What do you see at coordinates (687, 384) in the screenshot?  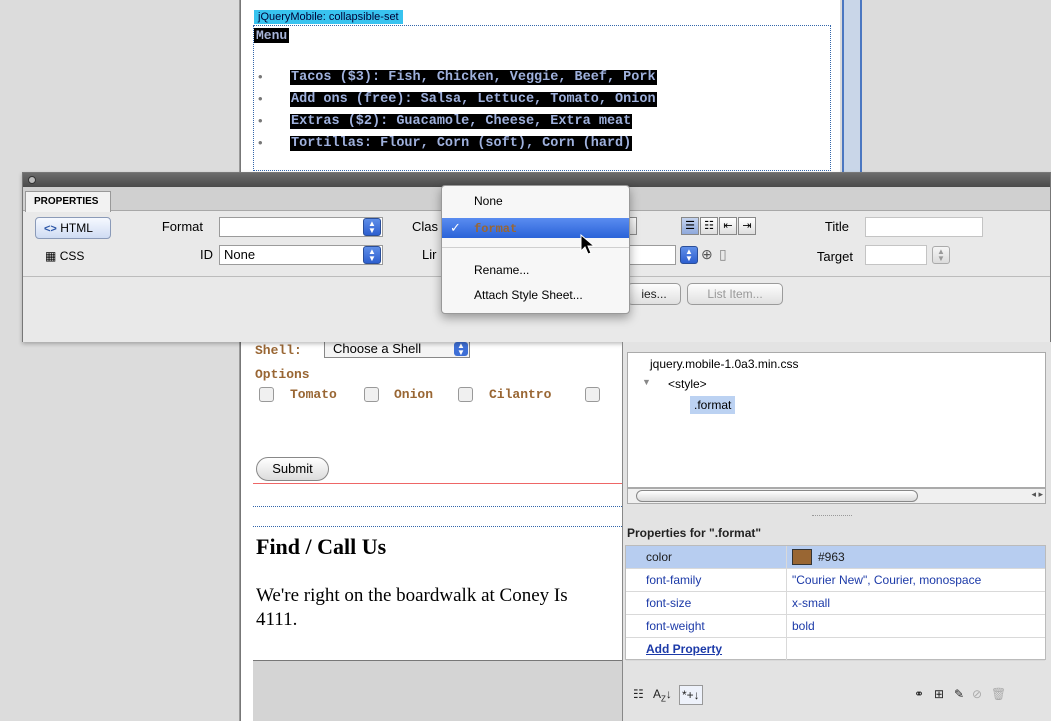 I see `tree-item-style: <style>` at bounding box center [687, 384].